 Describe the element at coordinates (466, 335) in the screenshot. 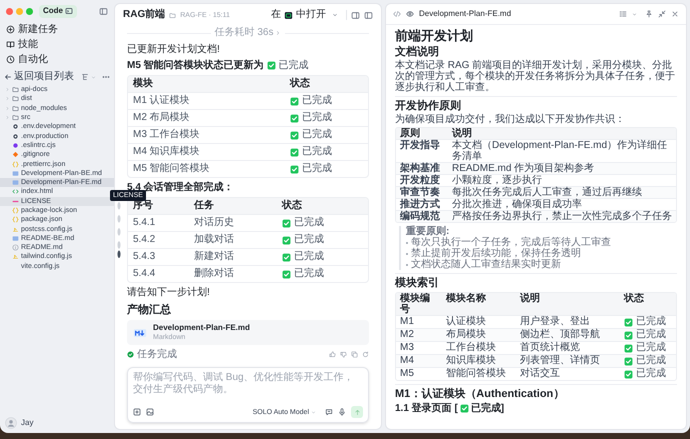

I see `table-cell-text: 布局模块` at that location.